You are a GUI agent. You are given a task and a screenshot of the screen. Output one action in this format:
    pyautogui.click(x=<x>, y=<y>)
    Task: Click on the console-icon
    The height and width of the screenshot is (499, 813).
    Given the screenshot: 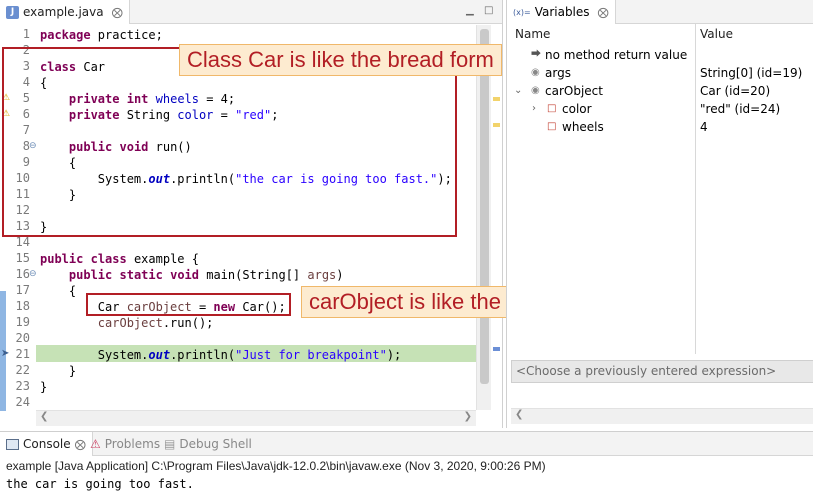 What is the action you would take?
    pyautogui.click(x=12, y=444)
    